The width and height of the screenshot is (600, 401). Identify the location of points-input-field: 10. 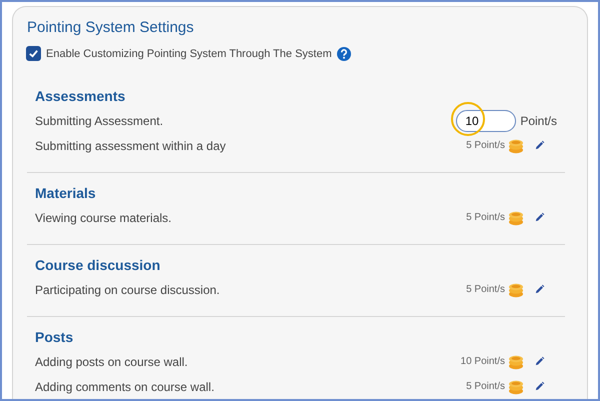
(486, 121).